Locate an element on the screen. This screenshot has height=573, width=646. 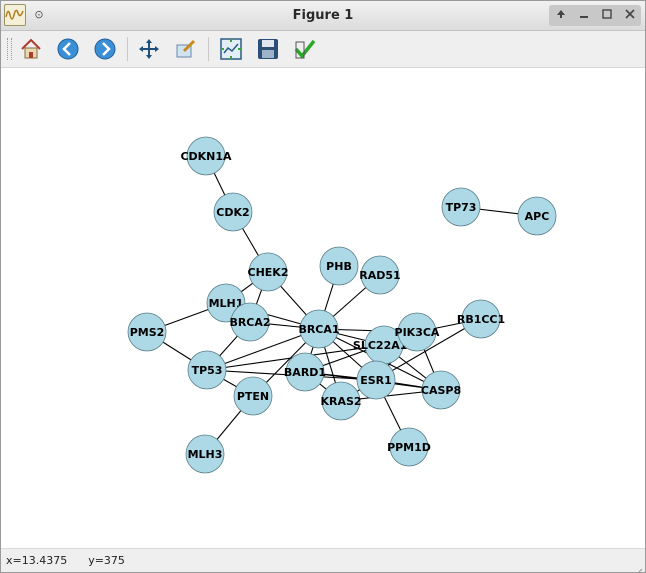
graph-node-casp8: CASP8 is located at coordinates (441, 390).